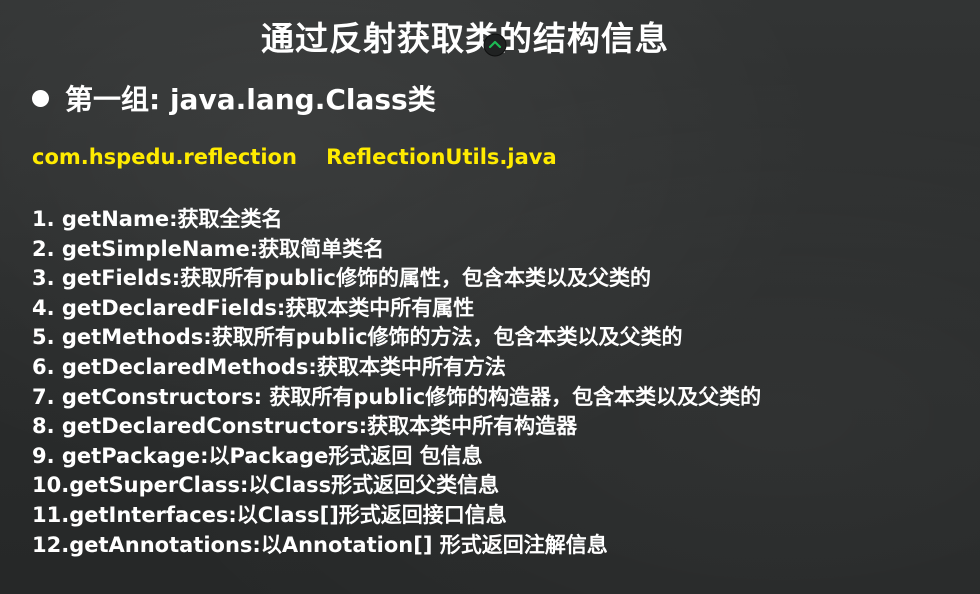 The height and width of the screenshot is (594, 980). Describe the element at coordinates (341, 278) in the screenshot. I see `method-item: 3. getFields:获取所有public修饰的属性，包含本类以及父类的` at that location.